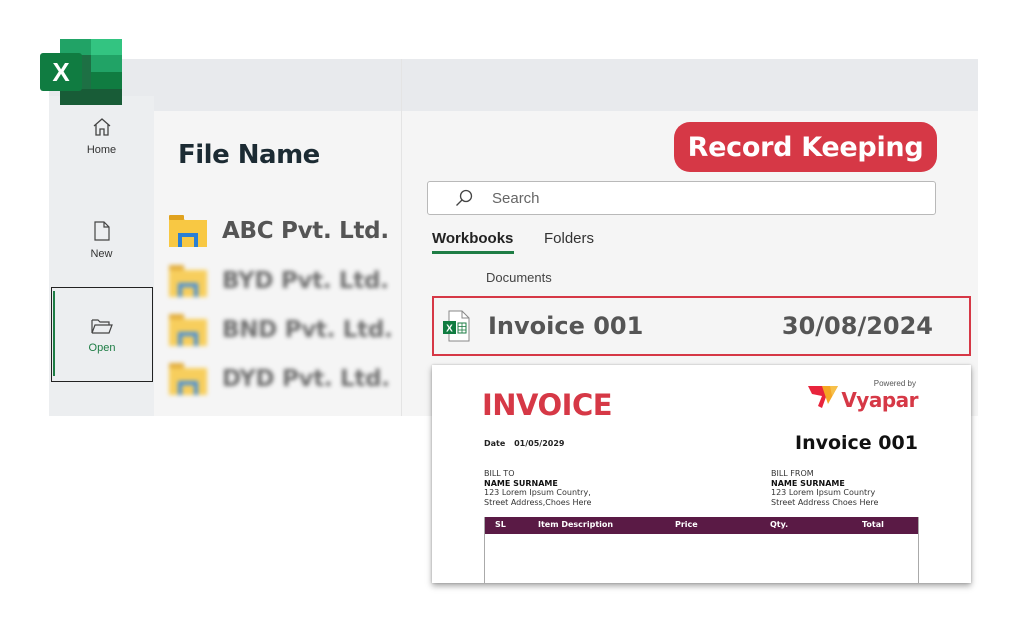 The width and height of the screenshot is (1024, 621). Describe the element at coordinates (81, 72) in the screenshot. I see `excel-logo-icon: X` at that location.